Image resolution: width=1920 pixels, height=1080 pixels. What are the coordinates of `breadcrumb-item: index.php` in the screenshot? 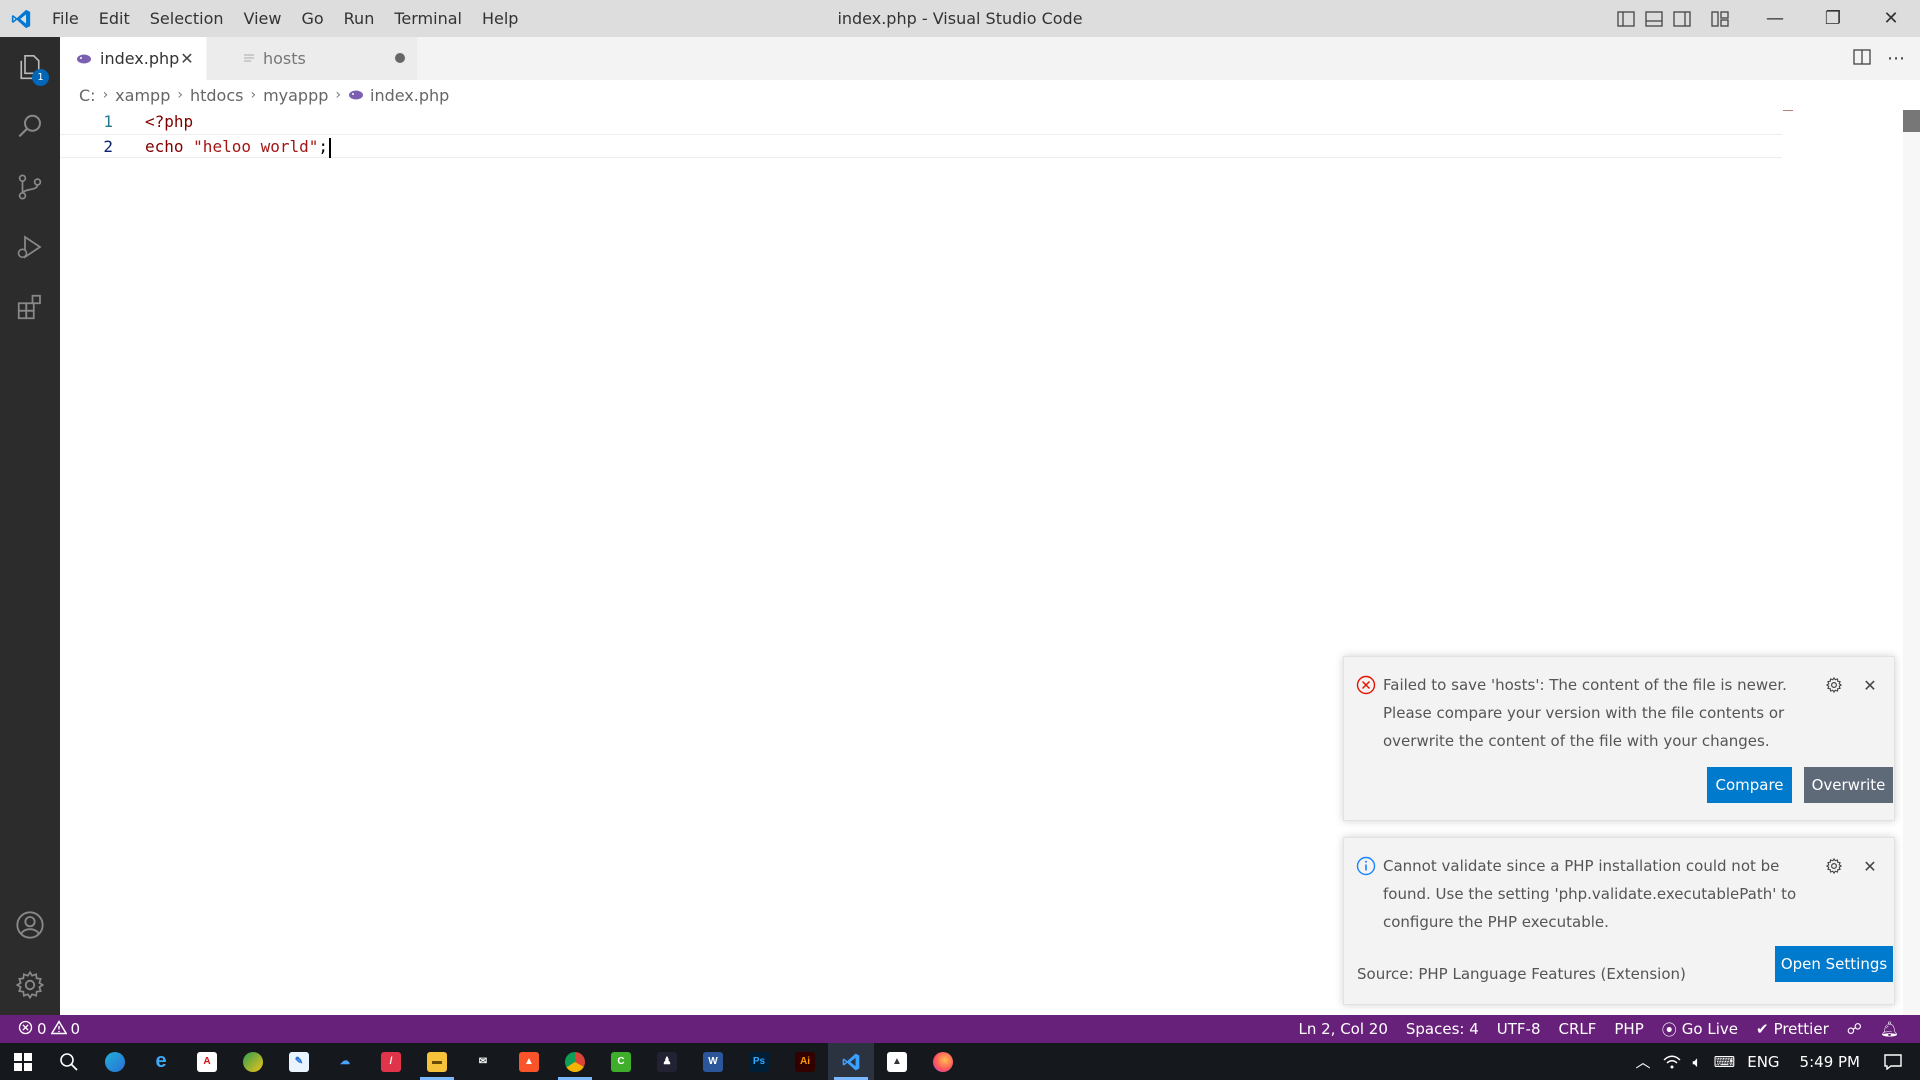 It's located at (409, 95).